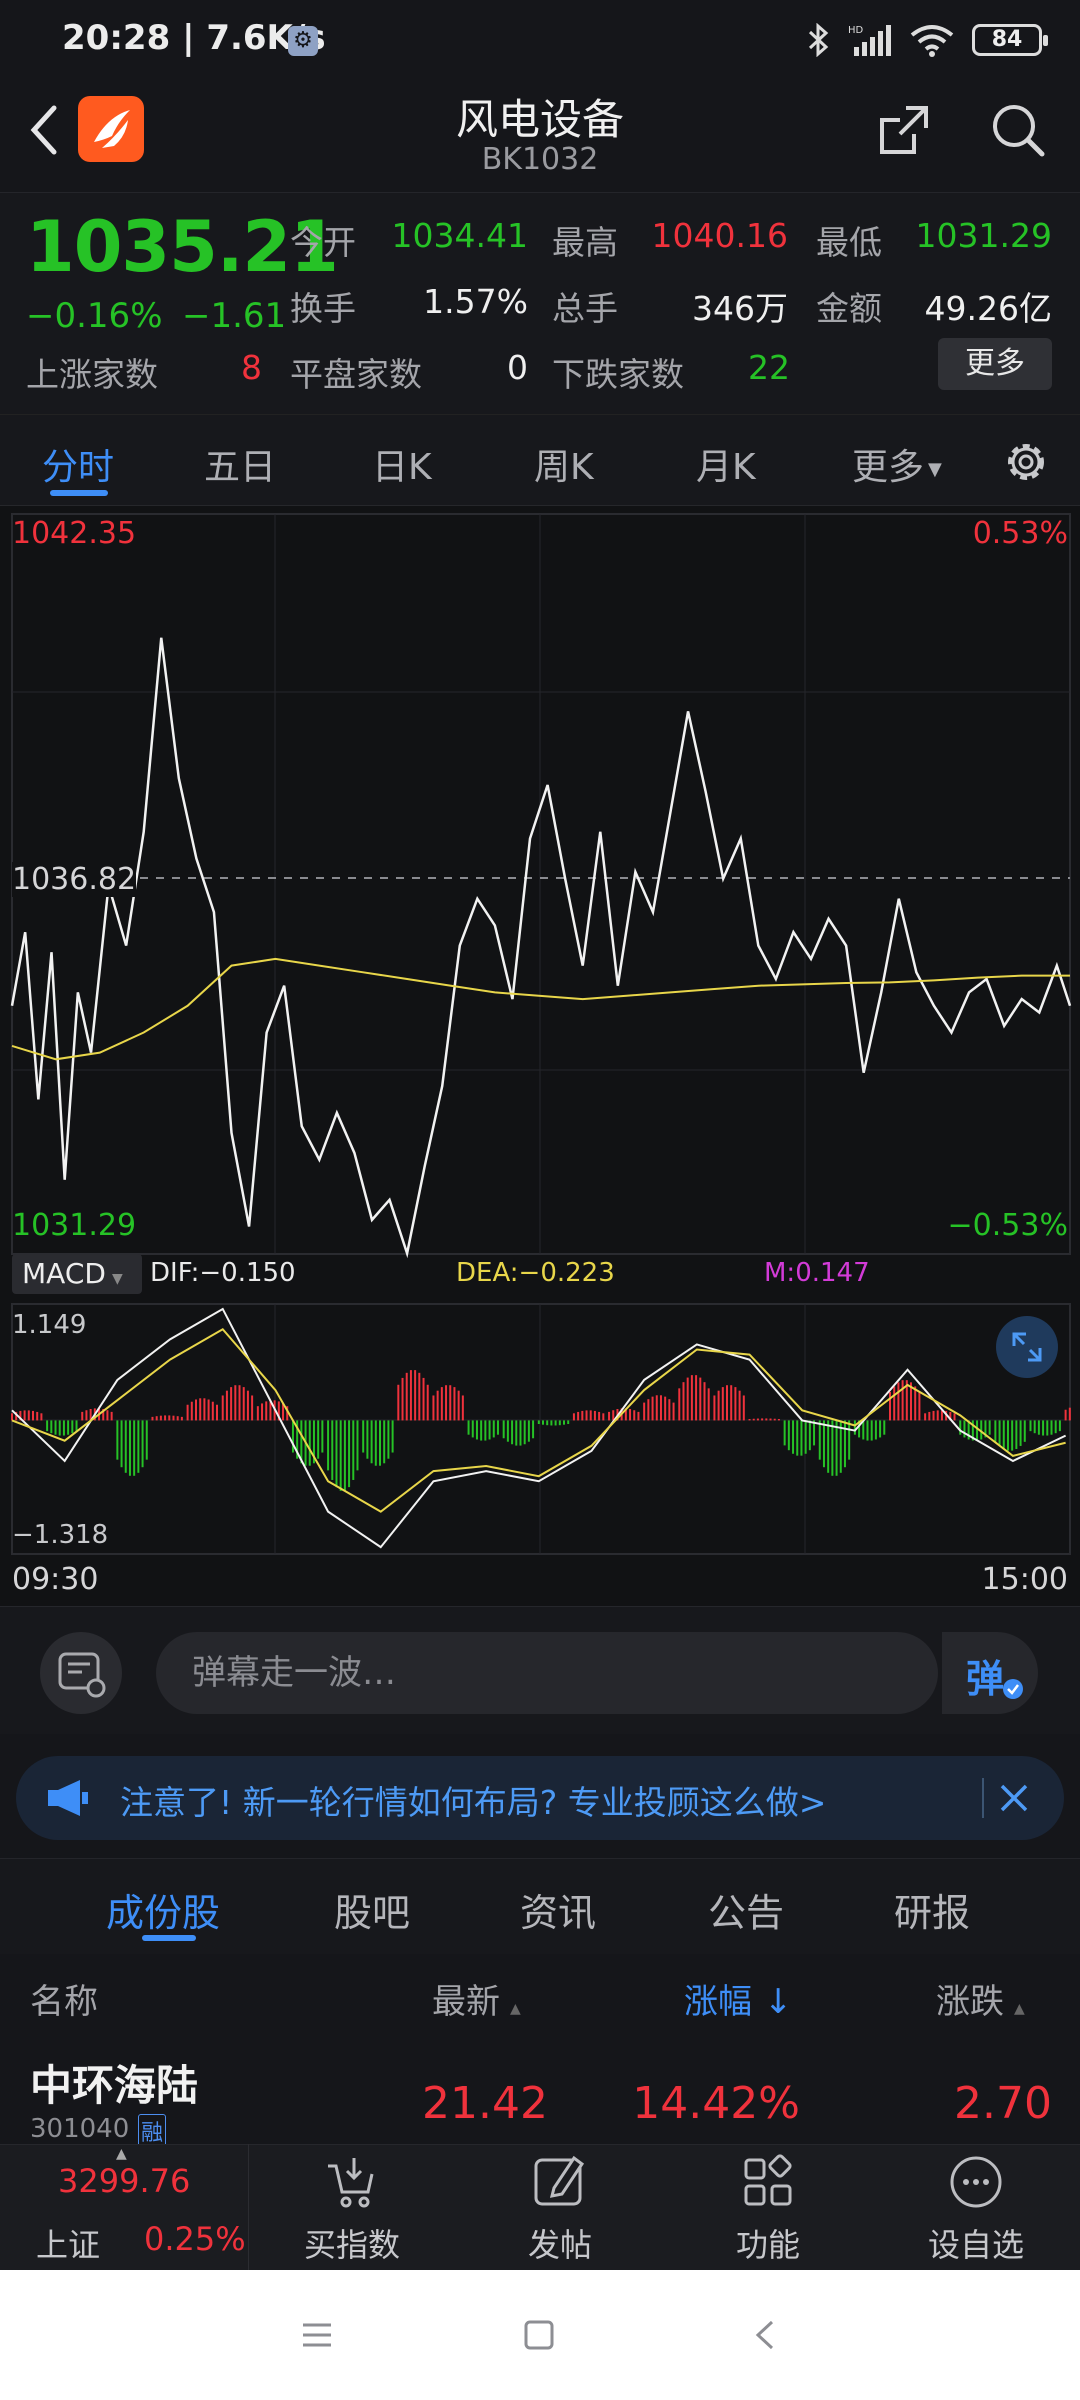  What do you see at coordinates (540, 1009) in the screenshot?
I see `average-price-line` at bounding box center [540, 1009].